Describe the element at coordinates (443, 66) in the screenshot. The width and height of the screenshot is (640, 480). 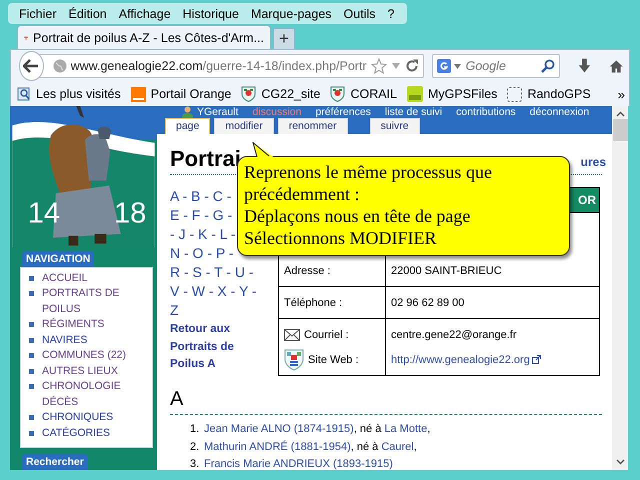
I see `search-engine-icon` at that location.